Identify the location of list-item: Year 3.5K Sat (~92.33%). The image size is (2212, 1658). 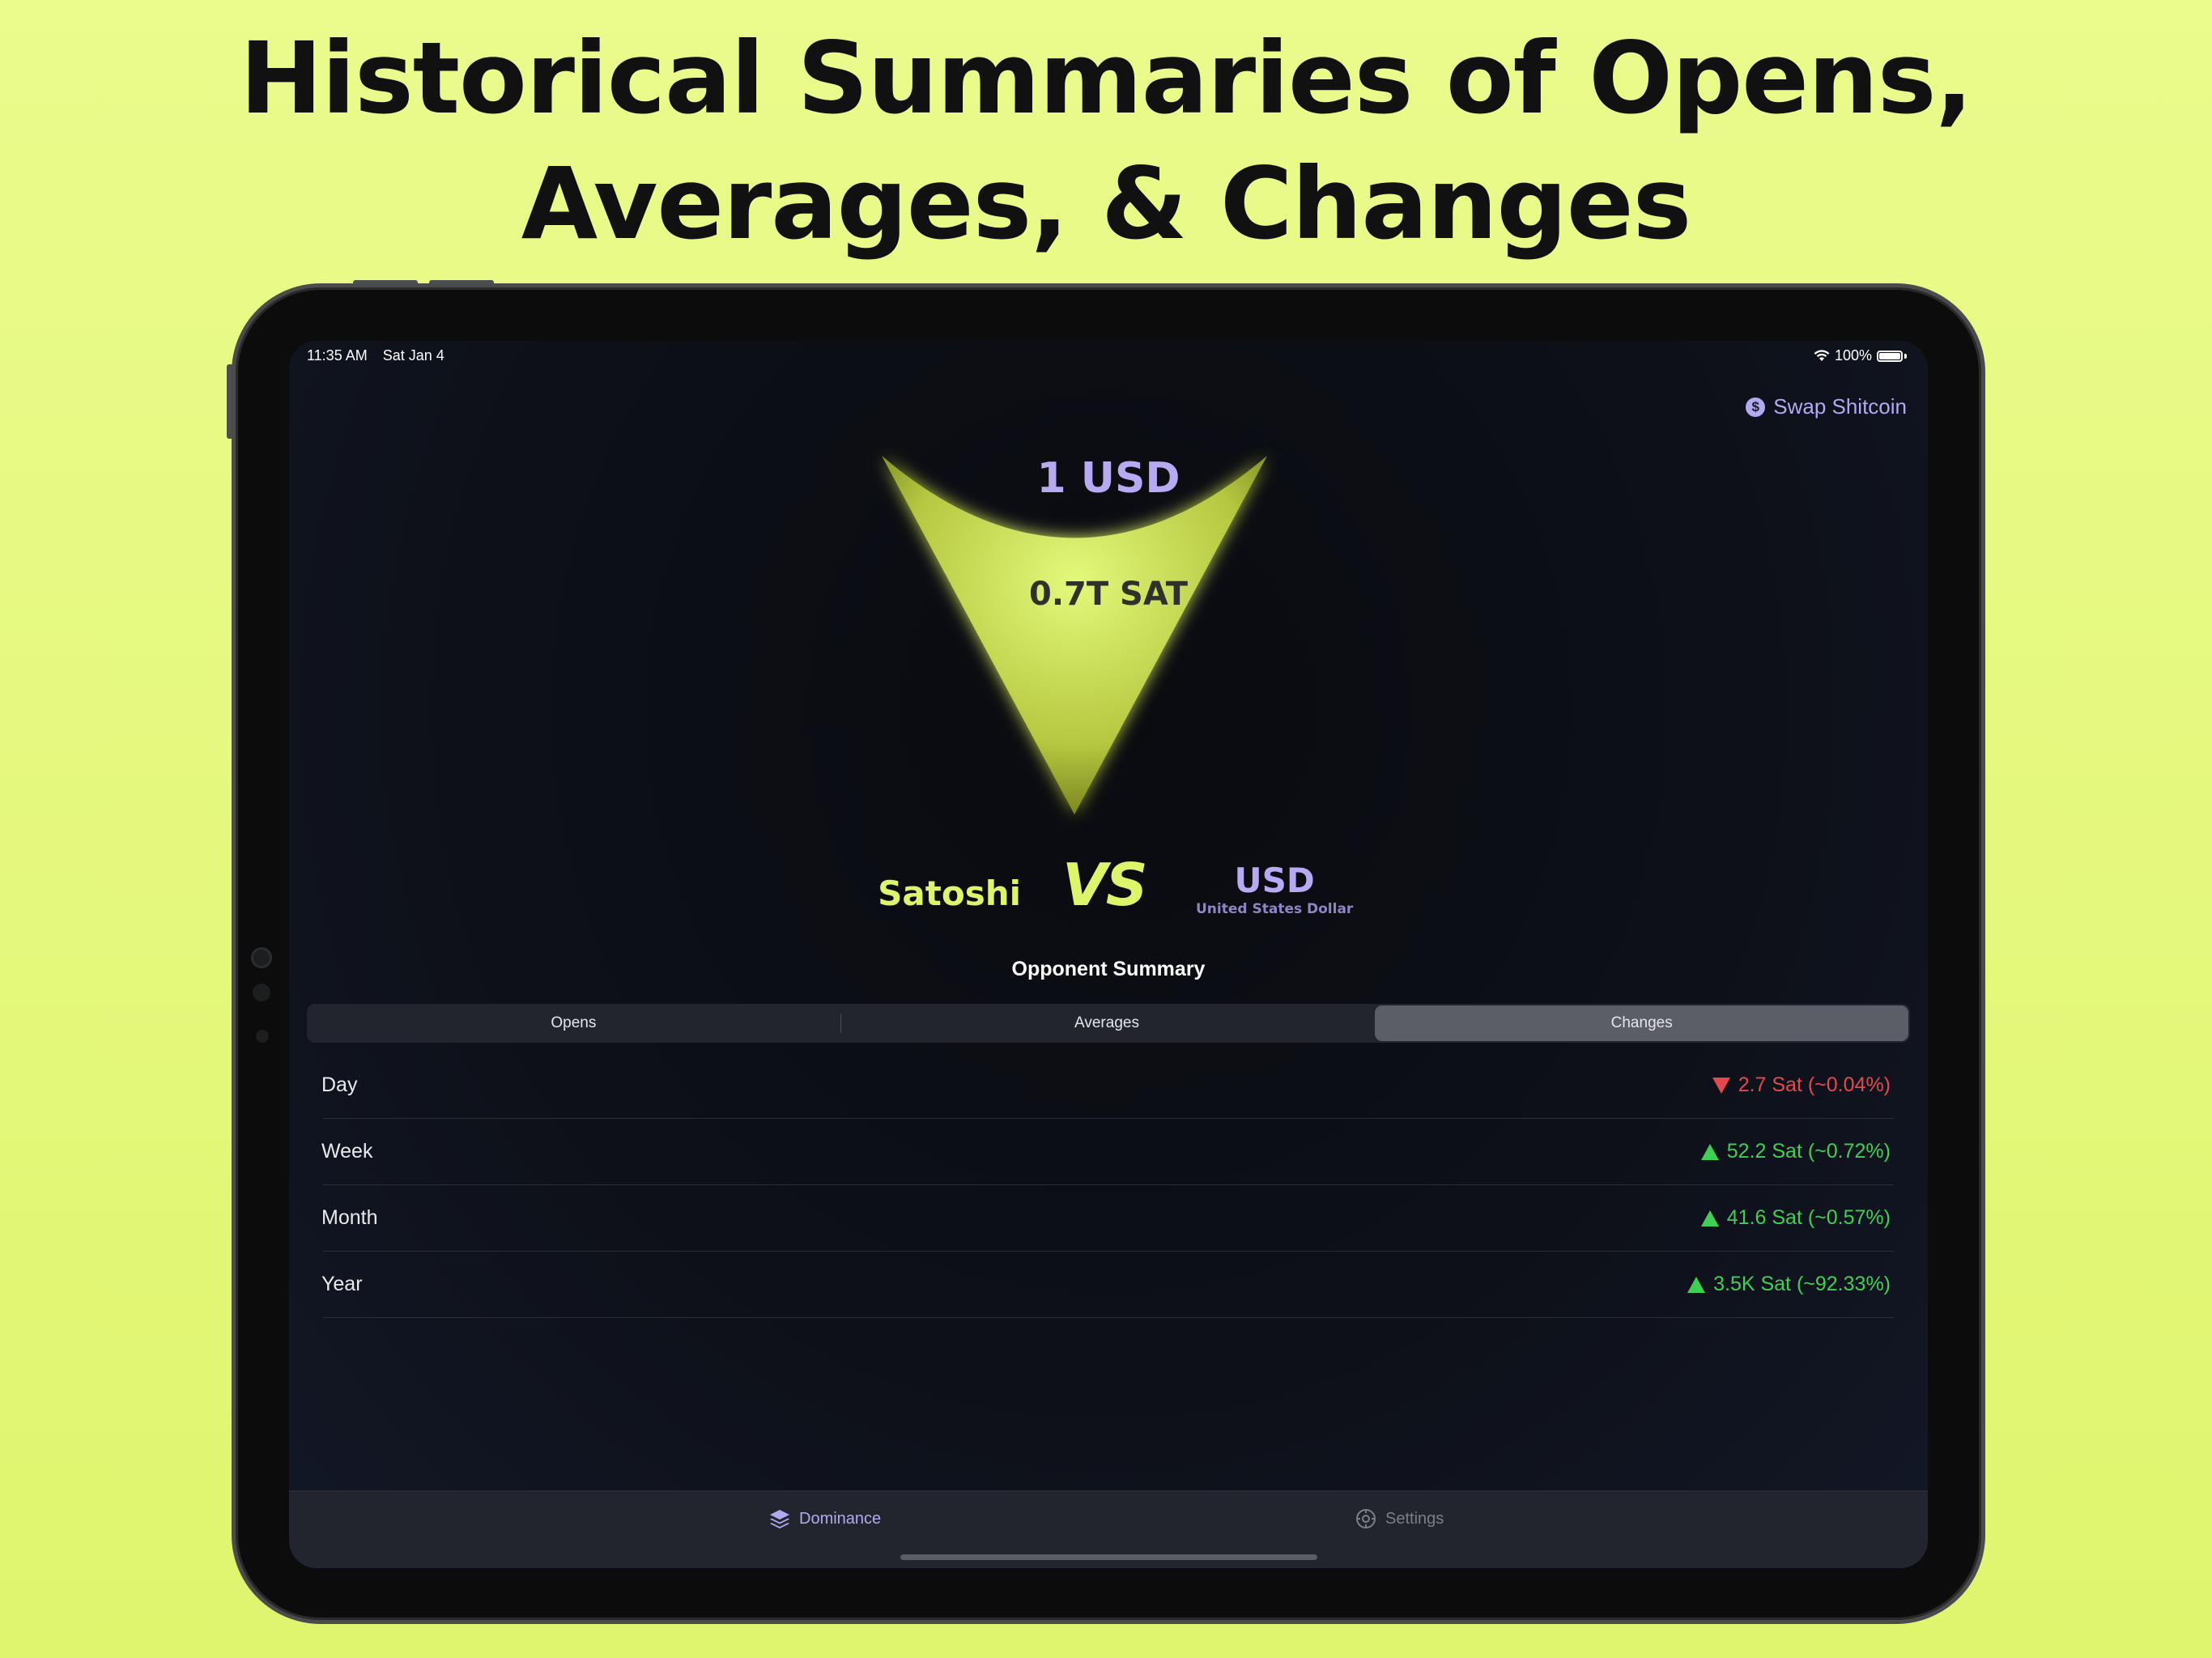
(1107, 1285).